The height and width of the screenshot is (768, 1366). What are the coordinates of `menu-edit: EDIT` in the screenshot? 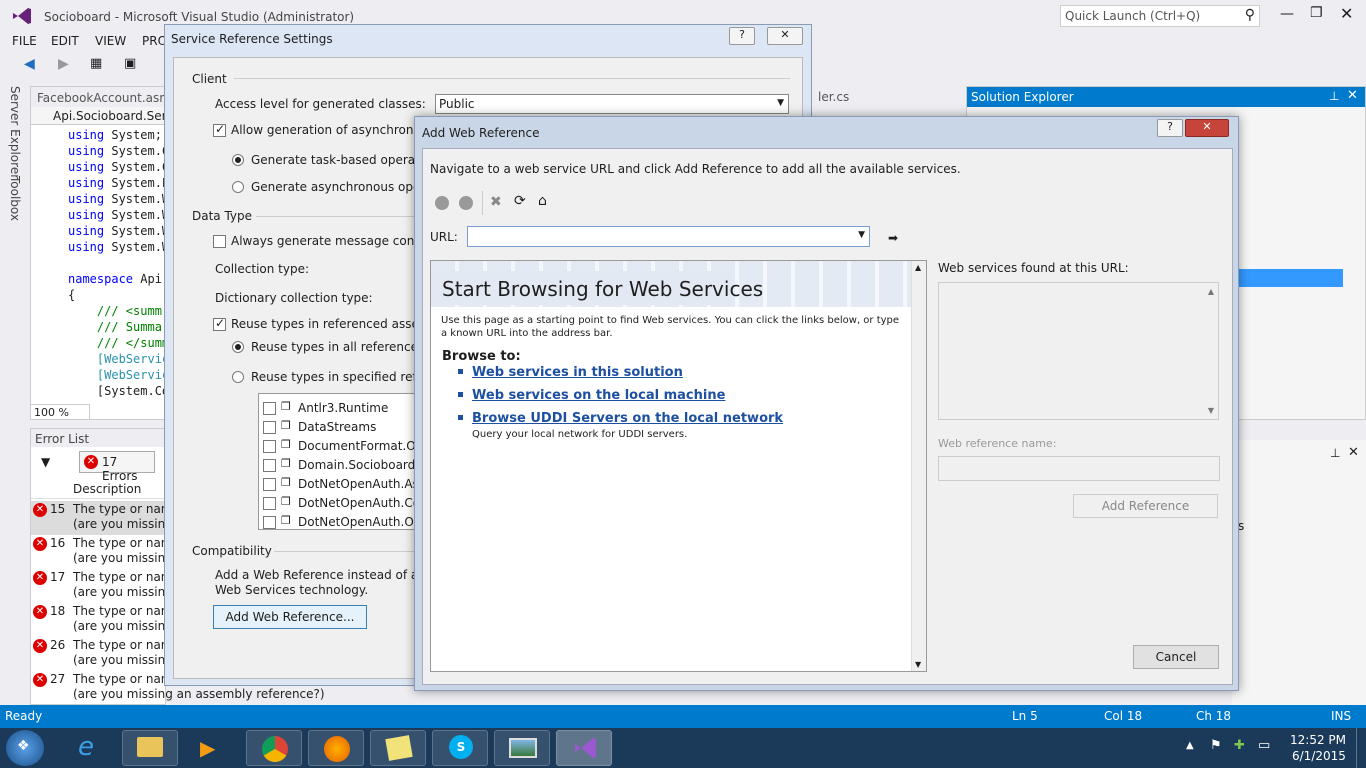 It's located at (65, 41).